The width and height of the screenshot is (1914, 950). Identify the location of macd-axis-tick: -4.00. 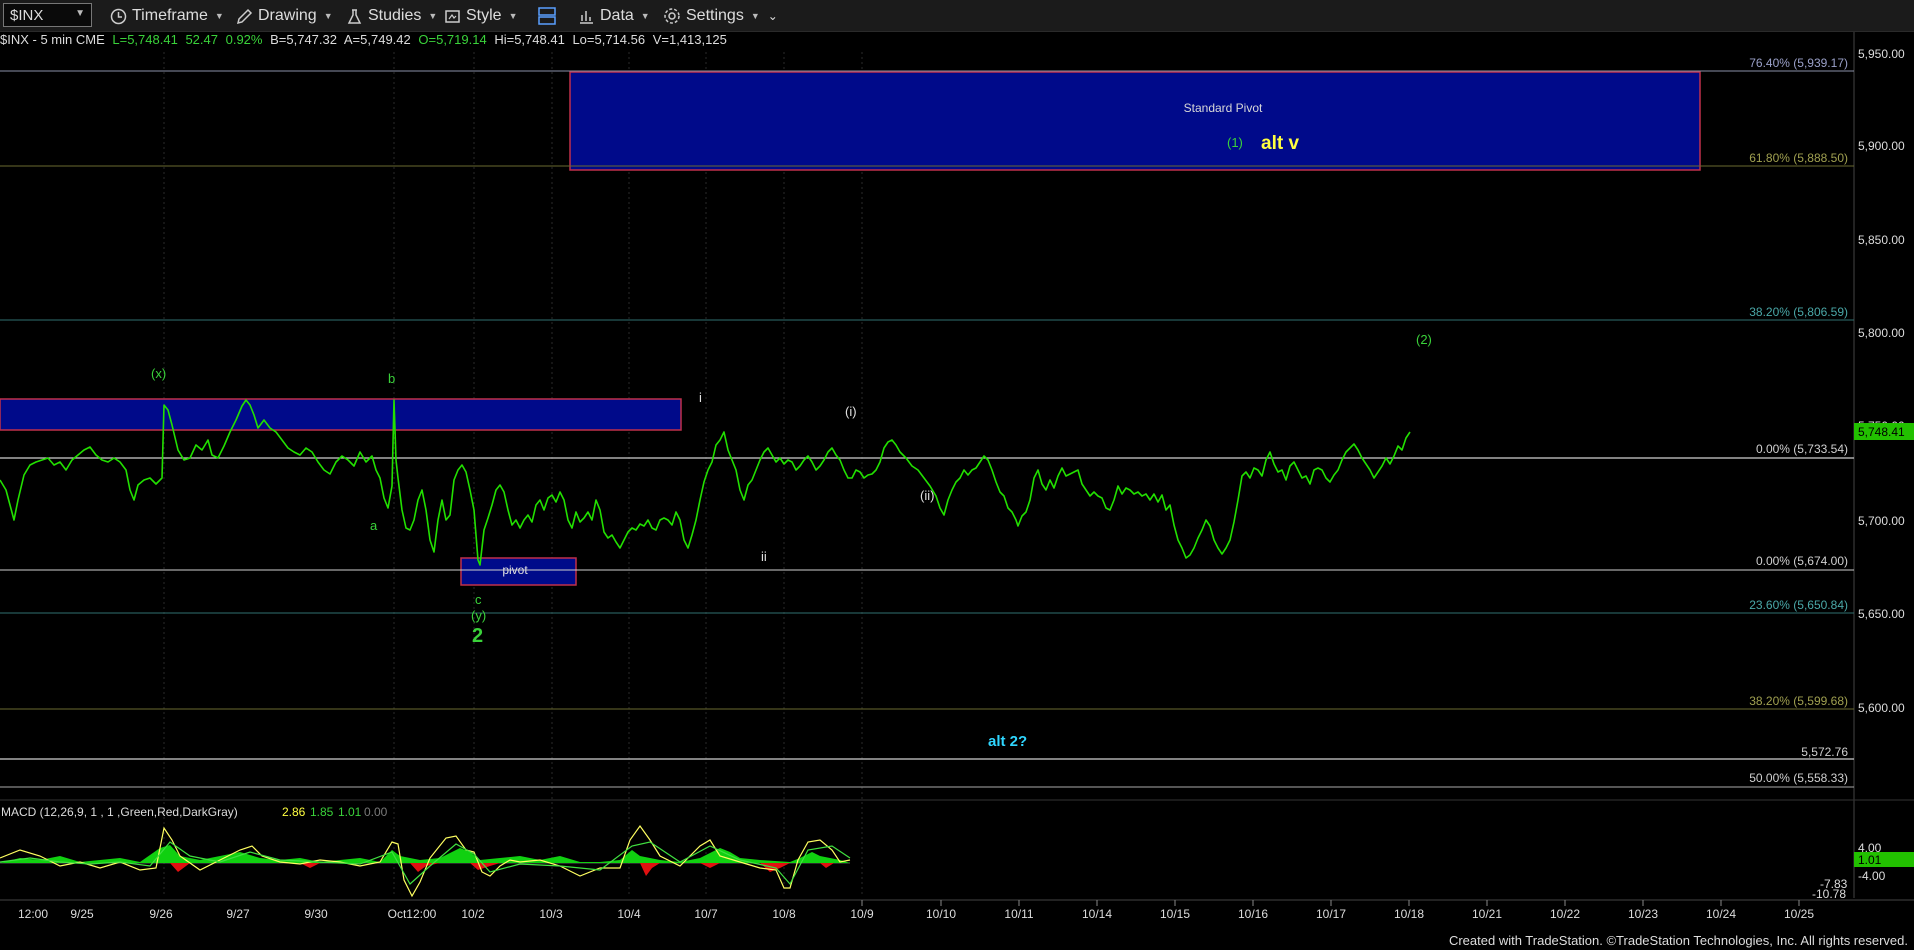
(1872, 876).